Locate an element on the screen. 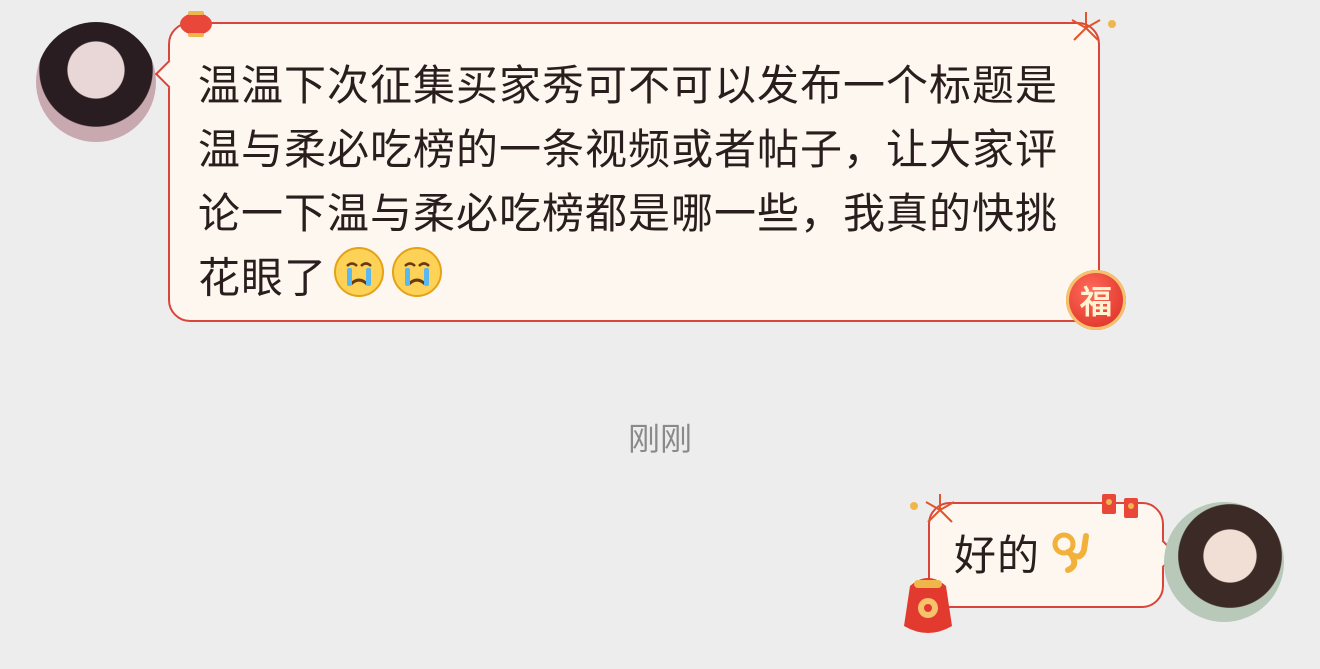 The height and width of the screenshot is (669, 1320). lucky-bag-decoration-icon is located at coordinates (928, 600).